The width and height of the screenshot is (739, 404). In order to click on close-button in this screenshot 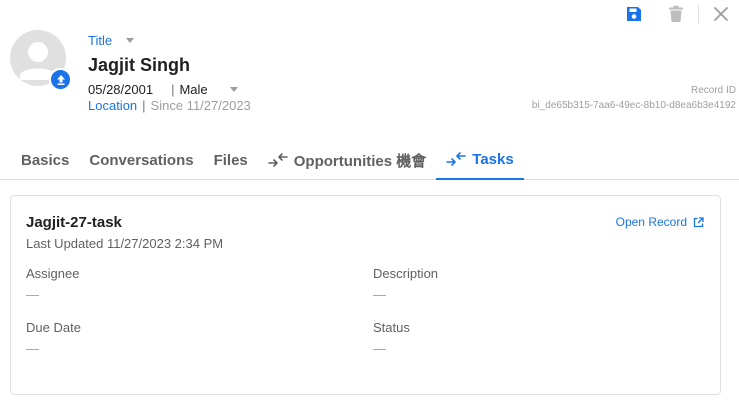, I will do `click(721, 14)`.